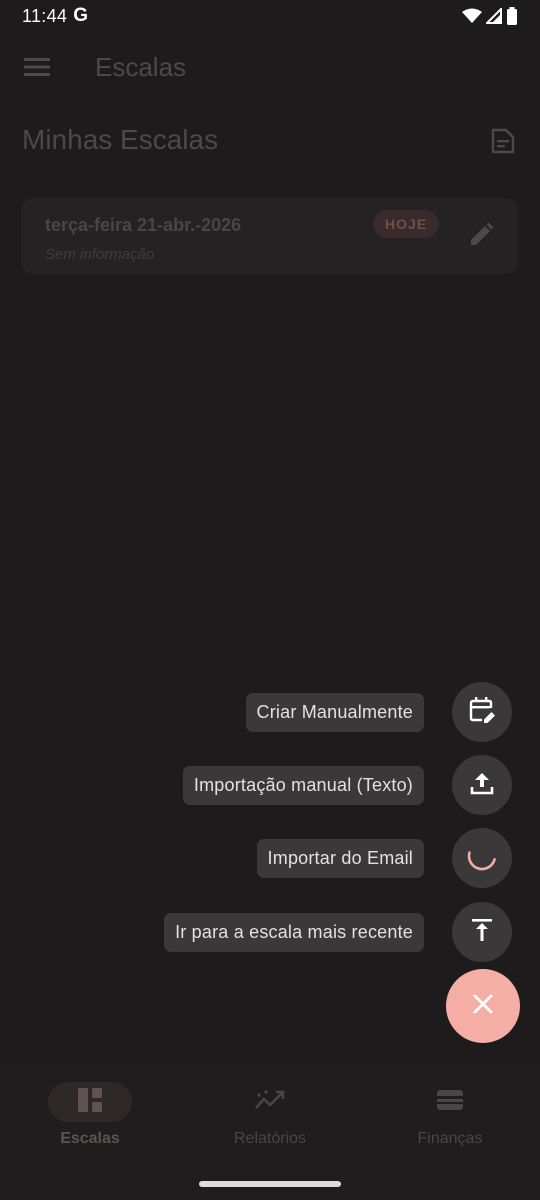 The image size is (540, 1200). I want to click on pencil-icon, so click(481, 237).